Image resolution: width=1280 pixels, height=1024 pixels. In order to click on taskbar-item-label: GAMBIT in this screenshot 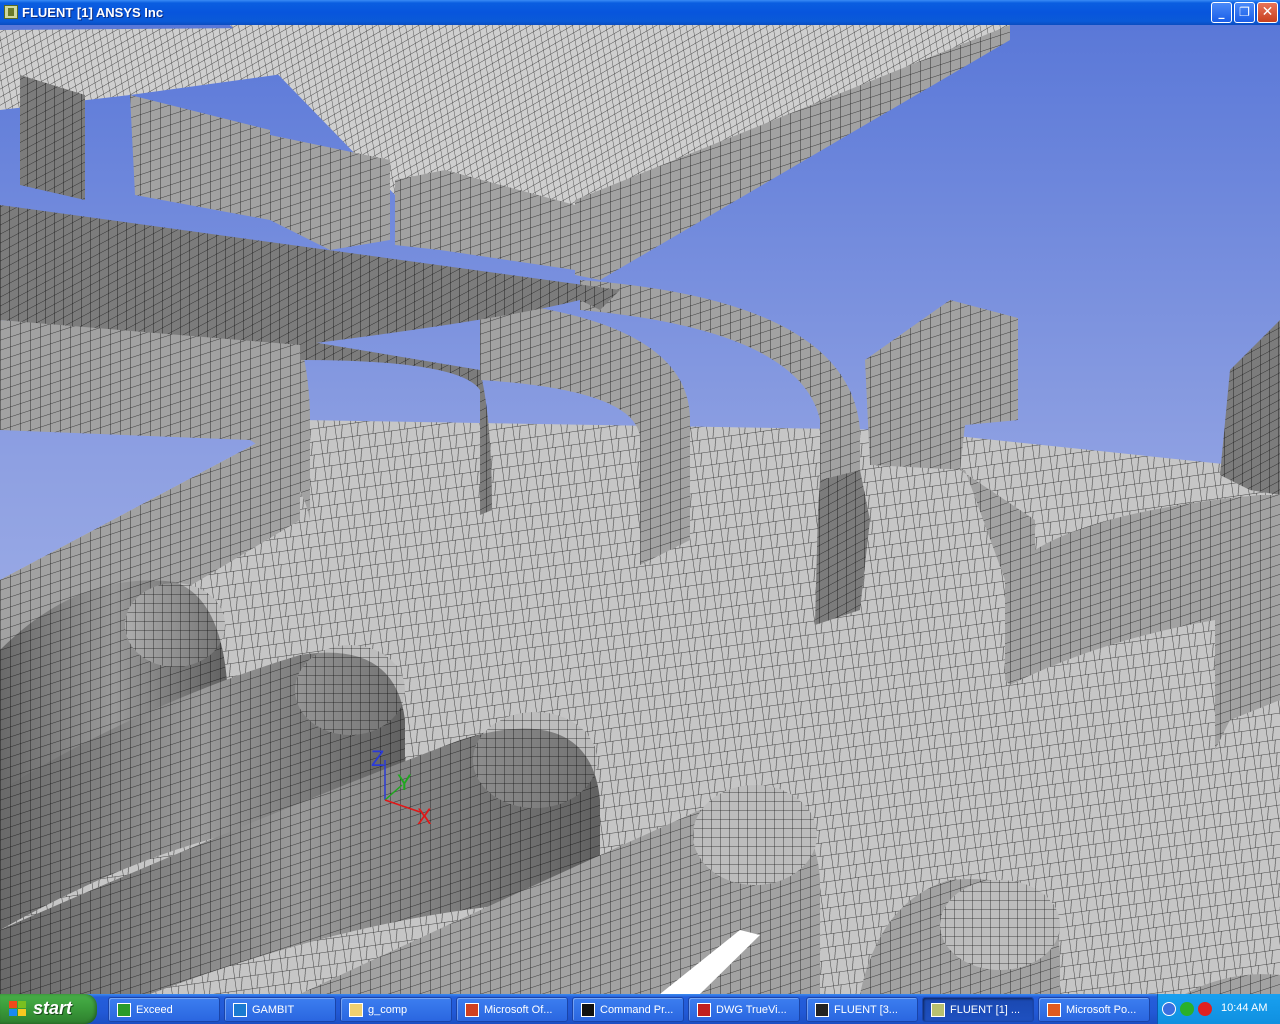, I will do `click(273, 1010)`.